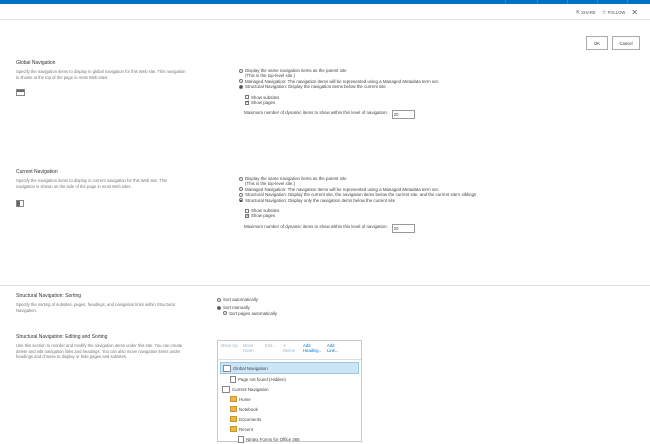 This screenshot has width=650, height=444. I want to click on move-down-button: Move Down, so click(252, 350).